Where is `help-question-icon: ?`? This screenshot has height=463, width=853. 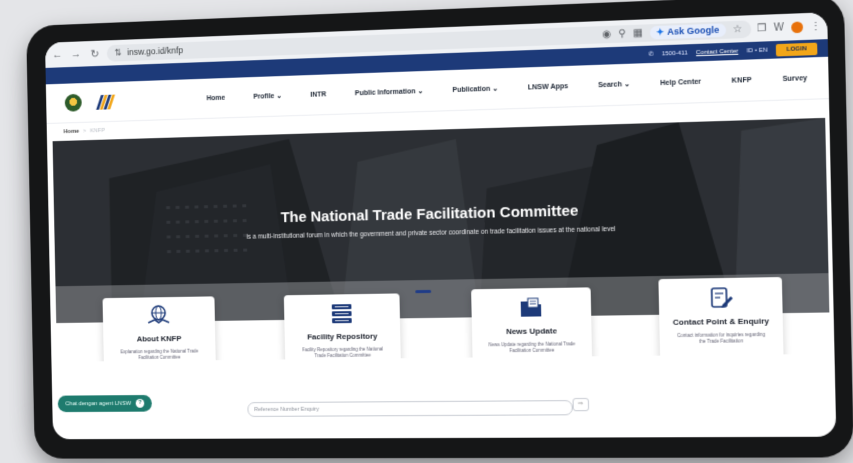
help-question-icon: ? is located at coordinates (140, 403).